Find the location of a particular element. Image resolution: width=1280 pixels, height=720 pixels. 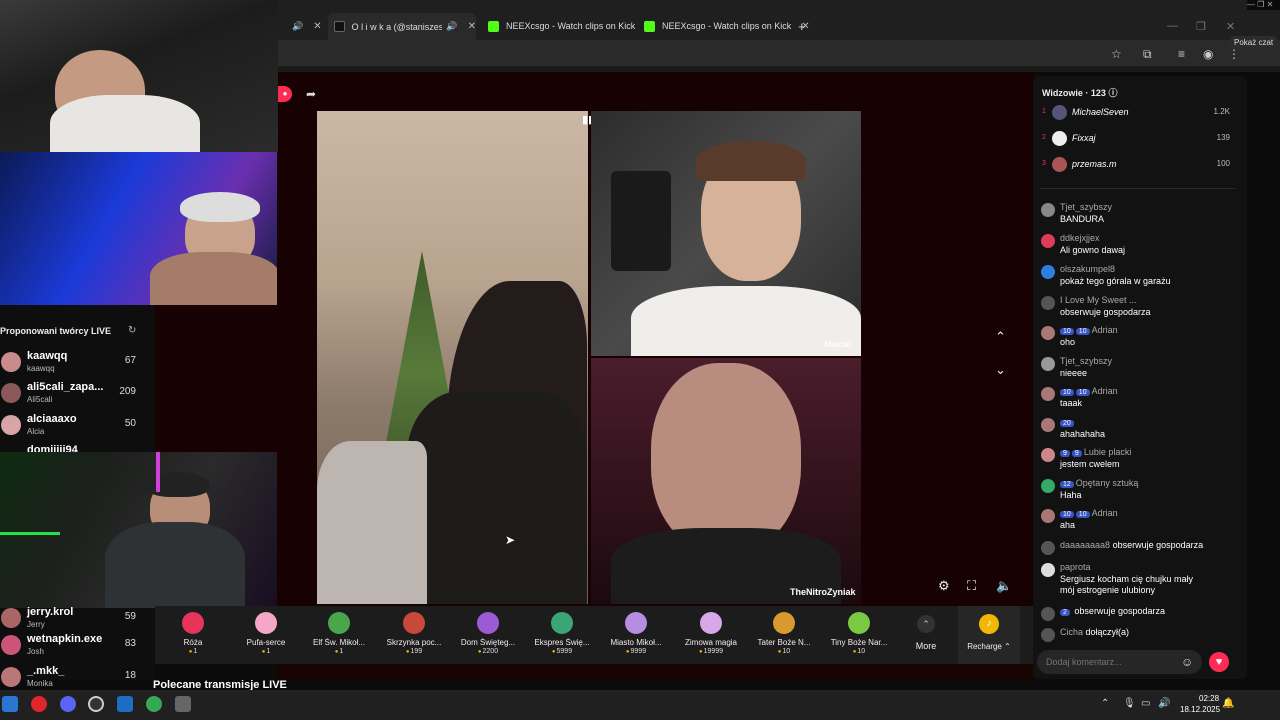

gift-price: 1 is located at coordinates (266, 651).